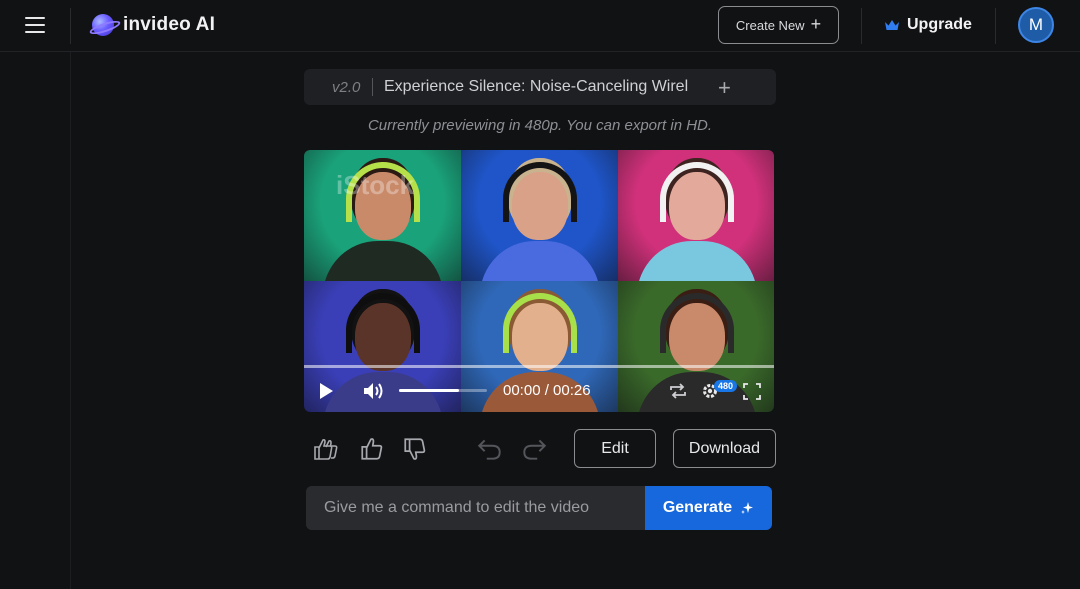 This screenshot has height=589, width=1080. I want to click on add-version-icon: +, so click(724, 88).